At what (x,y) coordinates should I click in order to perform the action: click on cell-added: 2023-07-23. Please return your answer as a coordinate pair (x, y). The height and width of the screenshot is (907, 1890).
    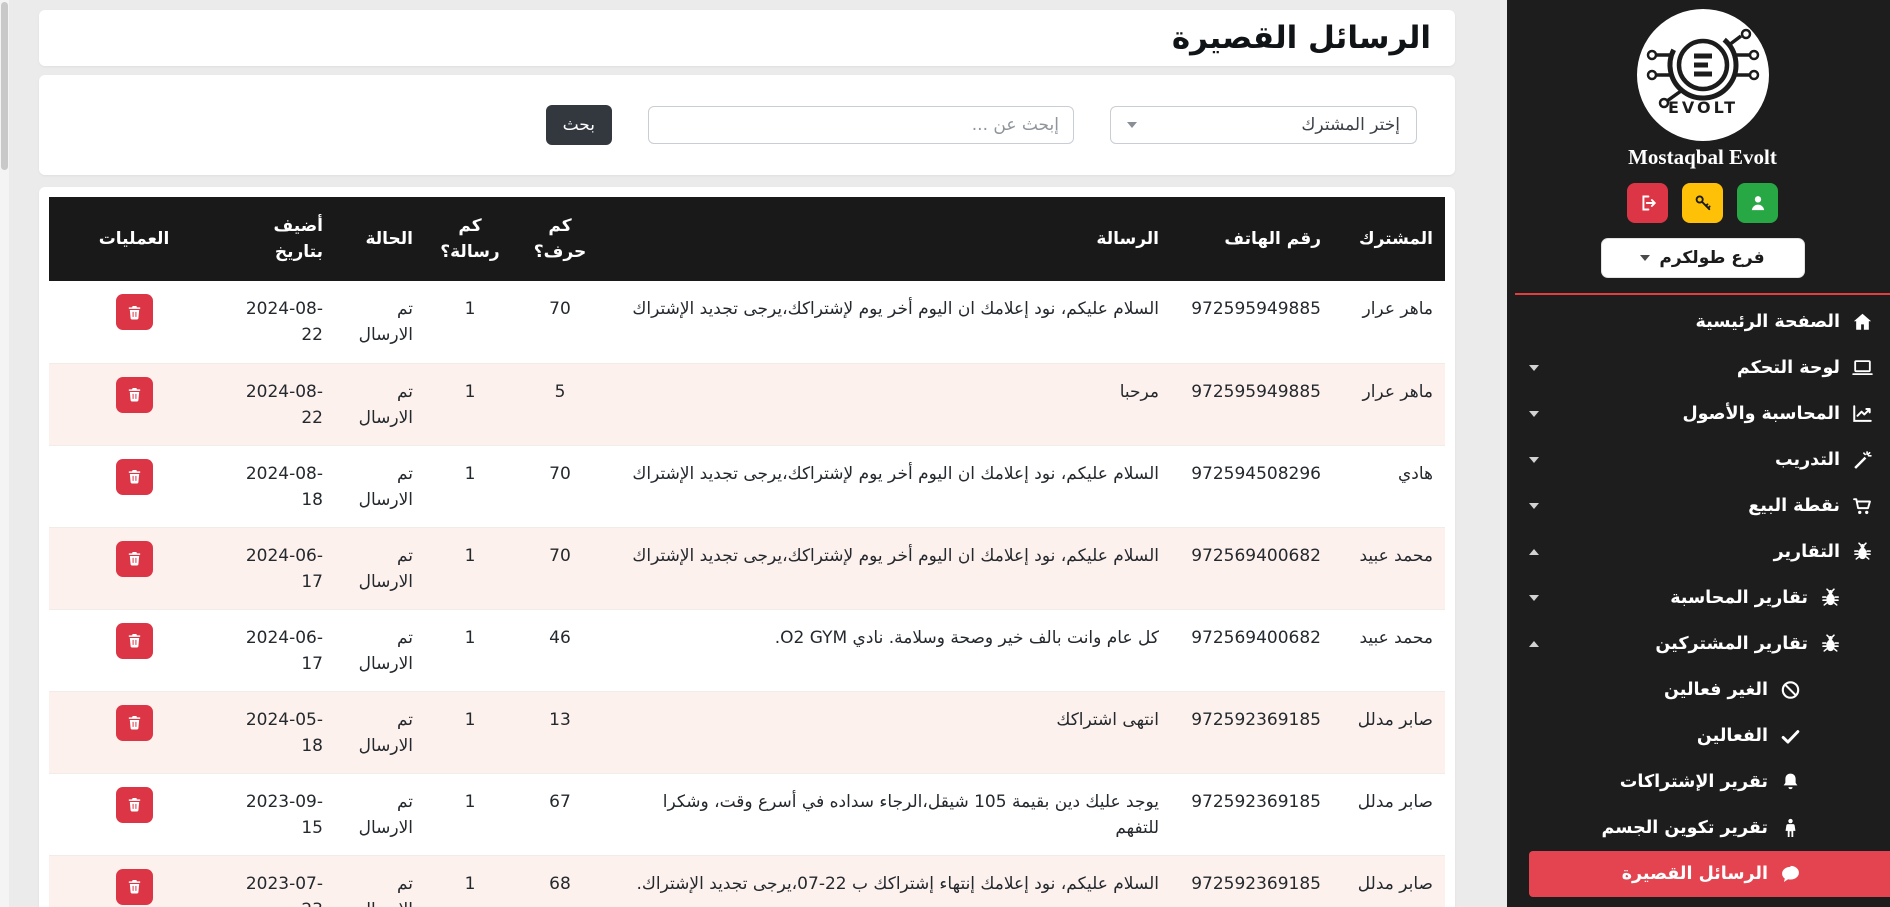
    Looking at the image, I should click on (277, 880).